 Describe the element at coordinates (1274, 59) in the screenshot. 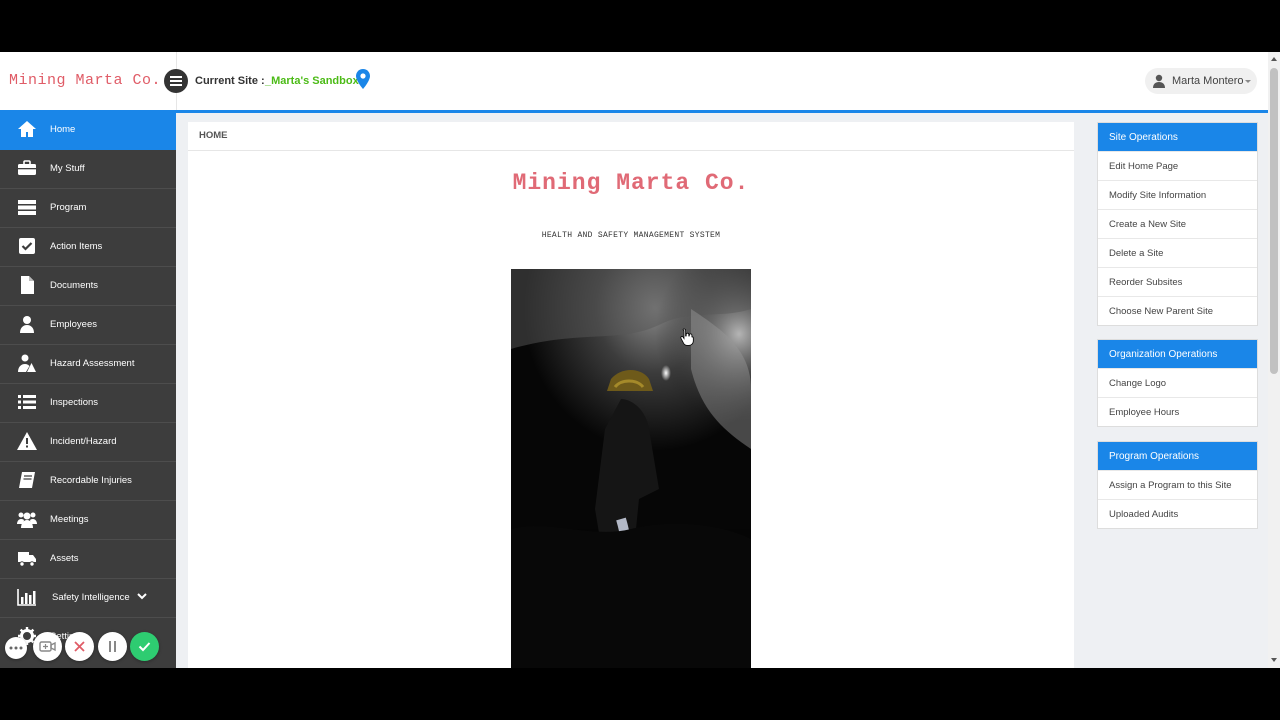

I see `scroll-up-arrow-icon` at that location.